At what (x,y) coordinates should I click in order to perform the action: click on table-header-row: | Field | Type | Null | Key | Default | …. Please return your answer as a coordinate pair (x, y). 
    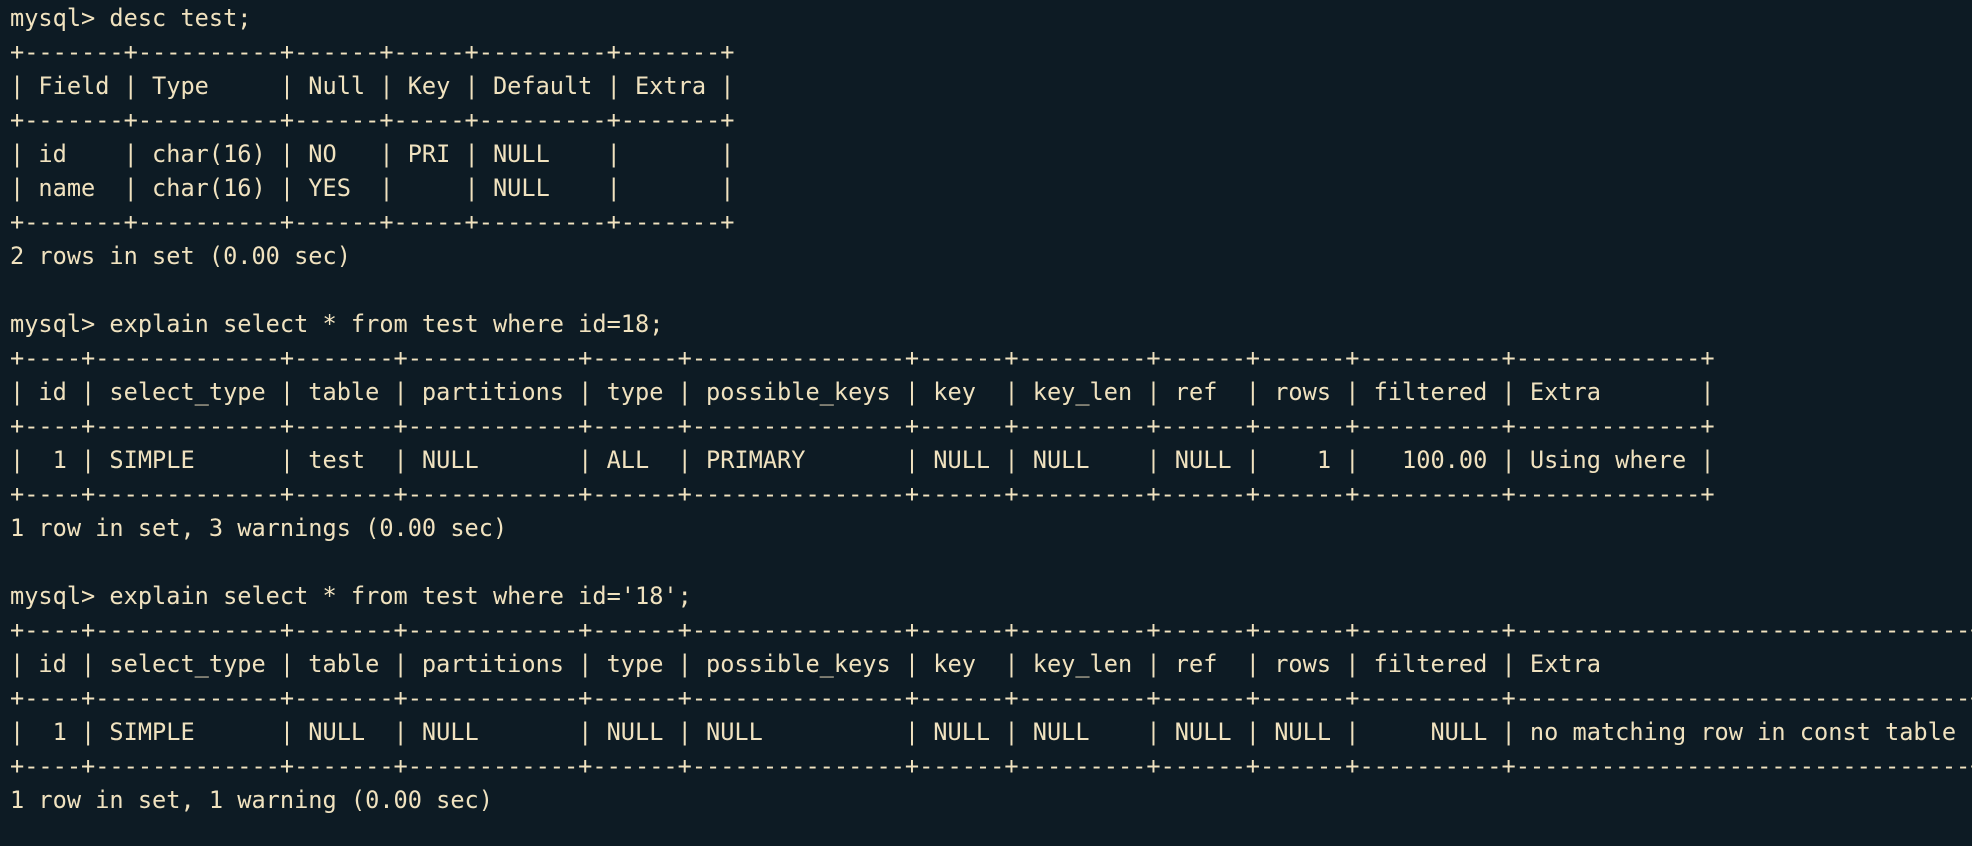
    Looking at the image, I should click on (372, 86).